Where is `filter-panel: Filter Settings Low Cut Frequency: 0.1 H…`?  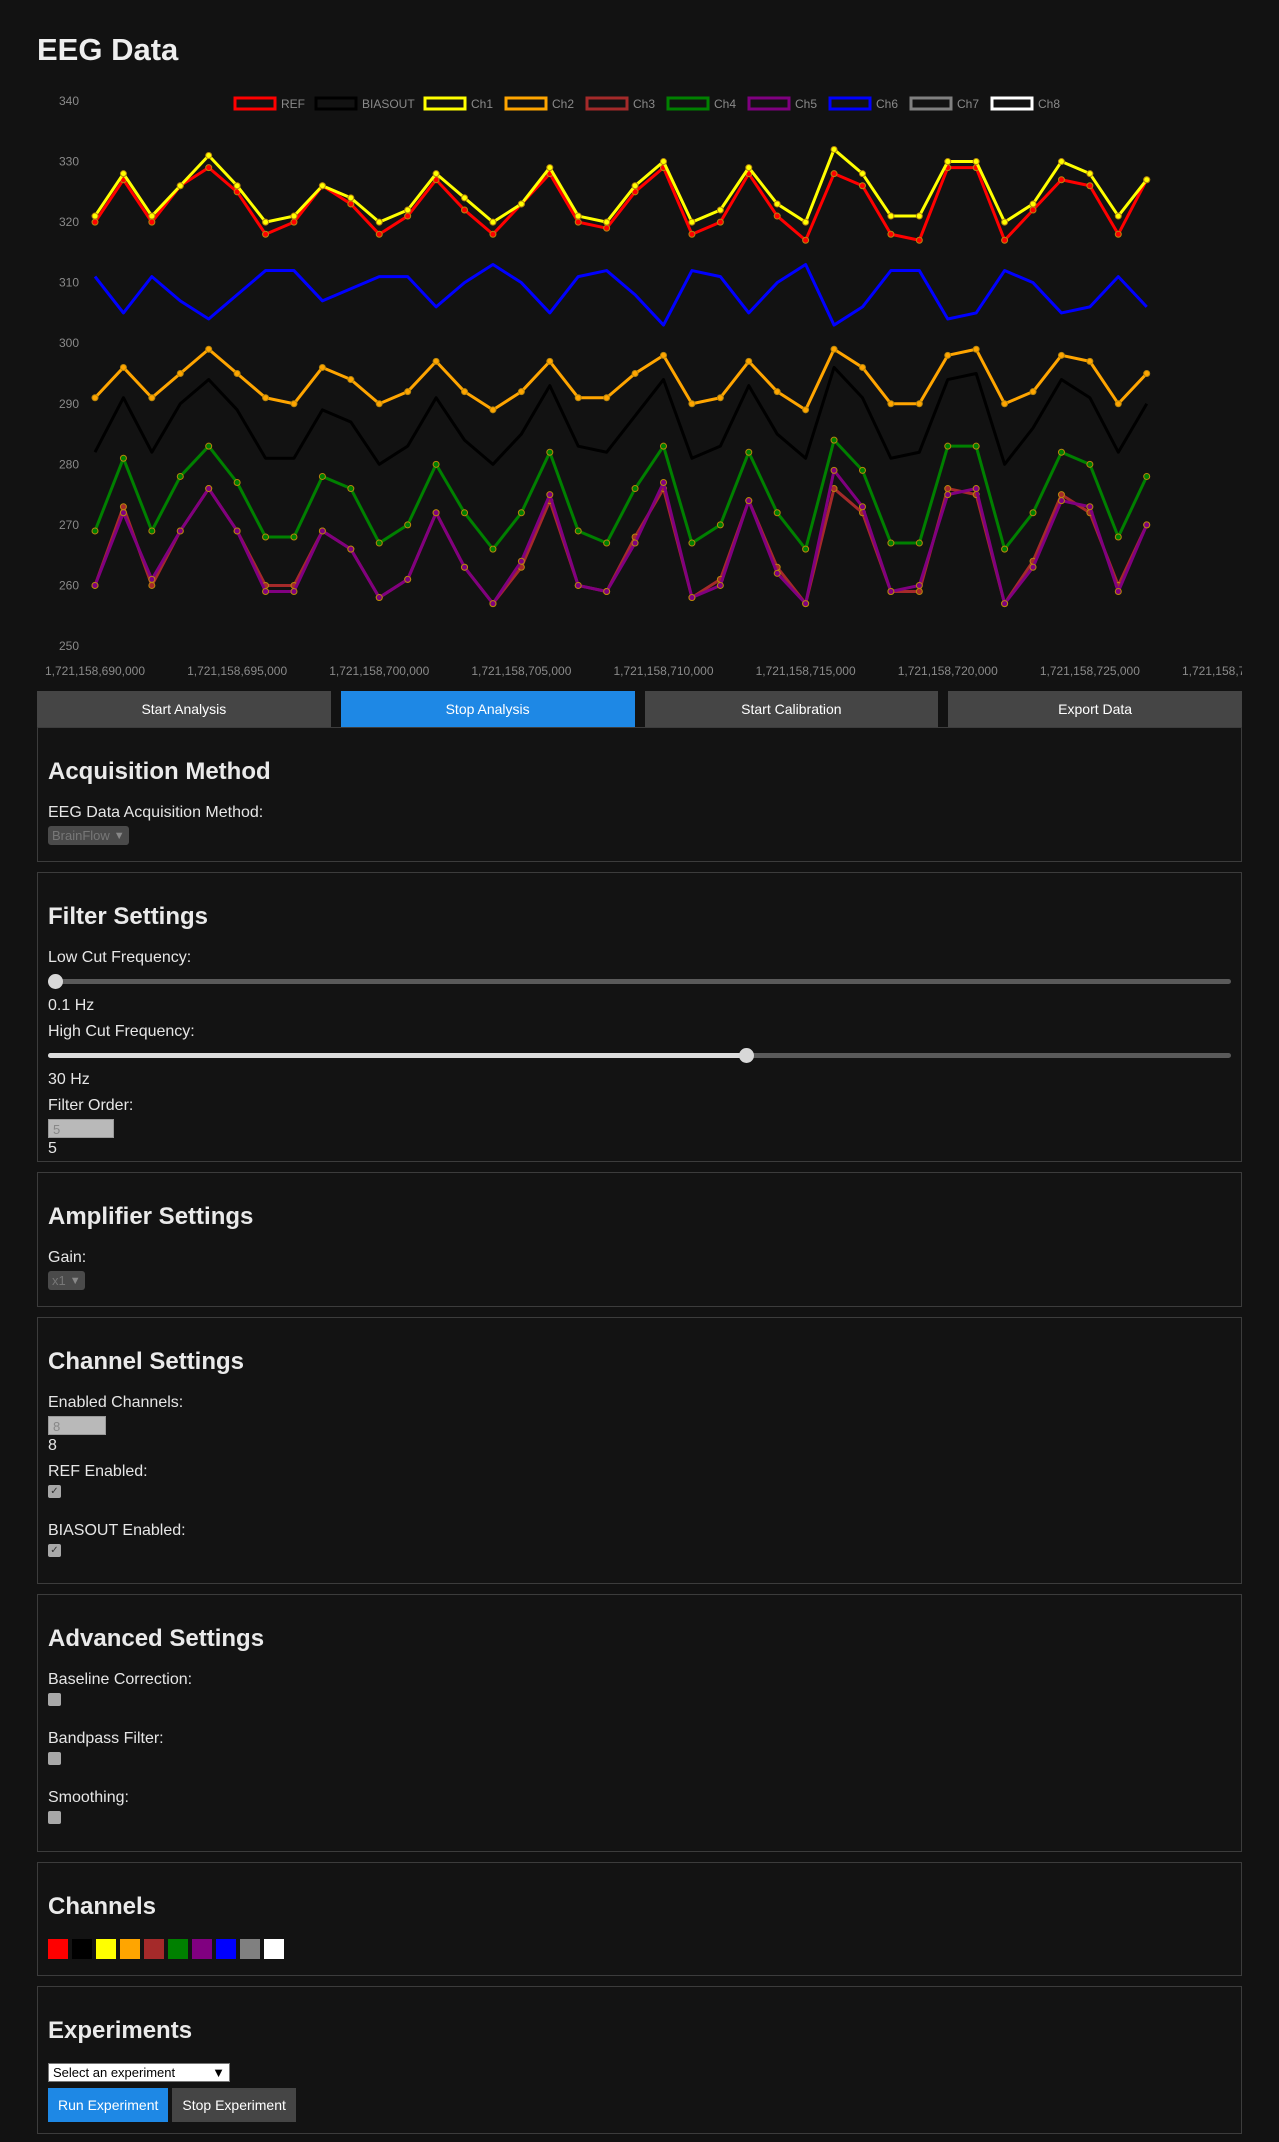
filter-panel: Filter Settings Low Cut Frequency: 0.1 H… is located at coordinates (639, 1017).